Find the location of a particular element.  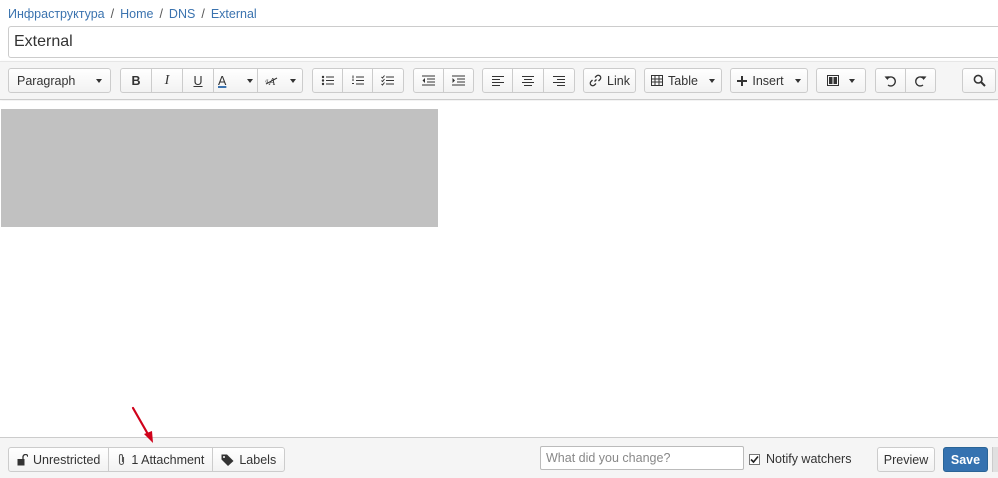

restrictions-label: Unrestricted is located at coordinates (67, 459).